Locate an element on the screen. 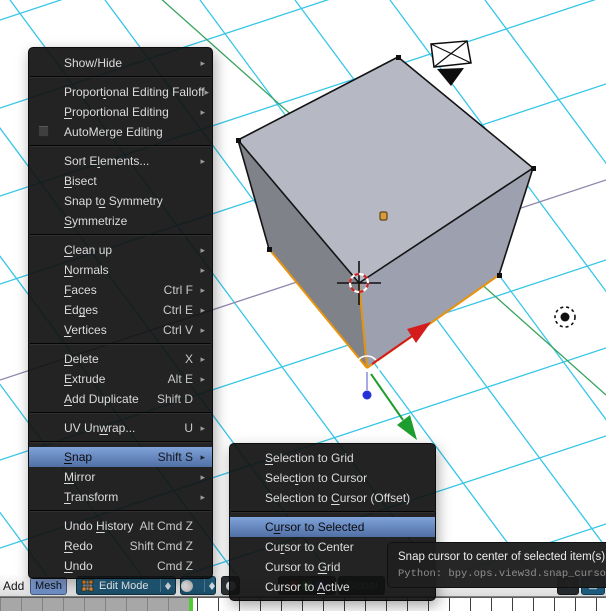 The image size is (606, 611). menu-item-shortcut: X is located at coordinates (188, 359).